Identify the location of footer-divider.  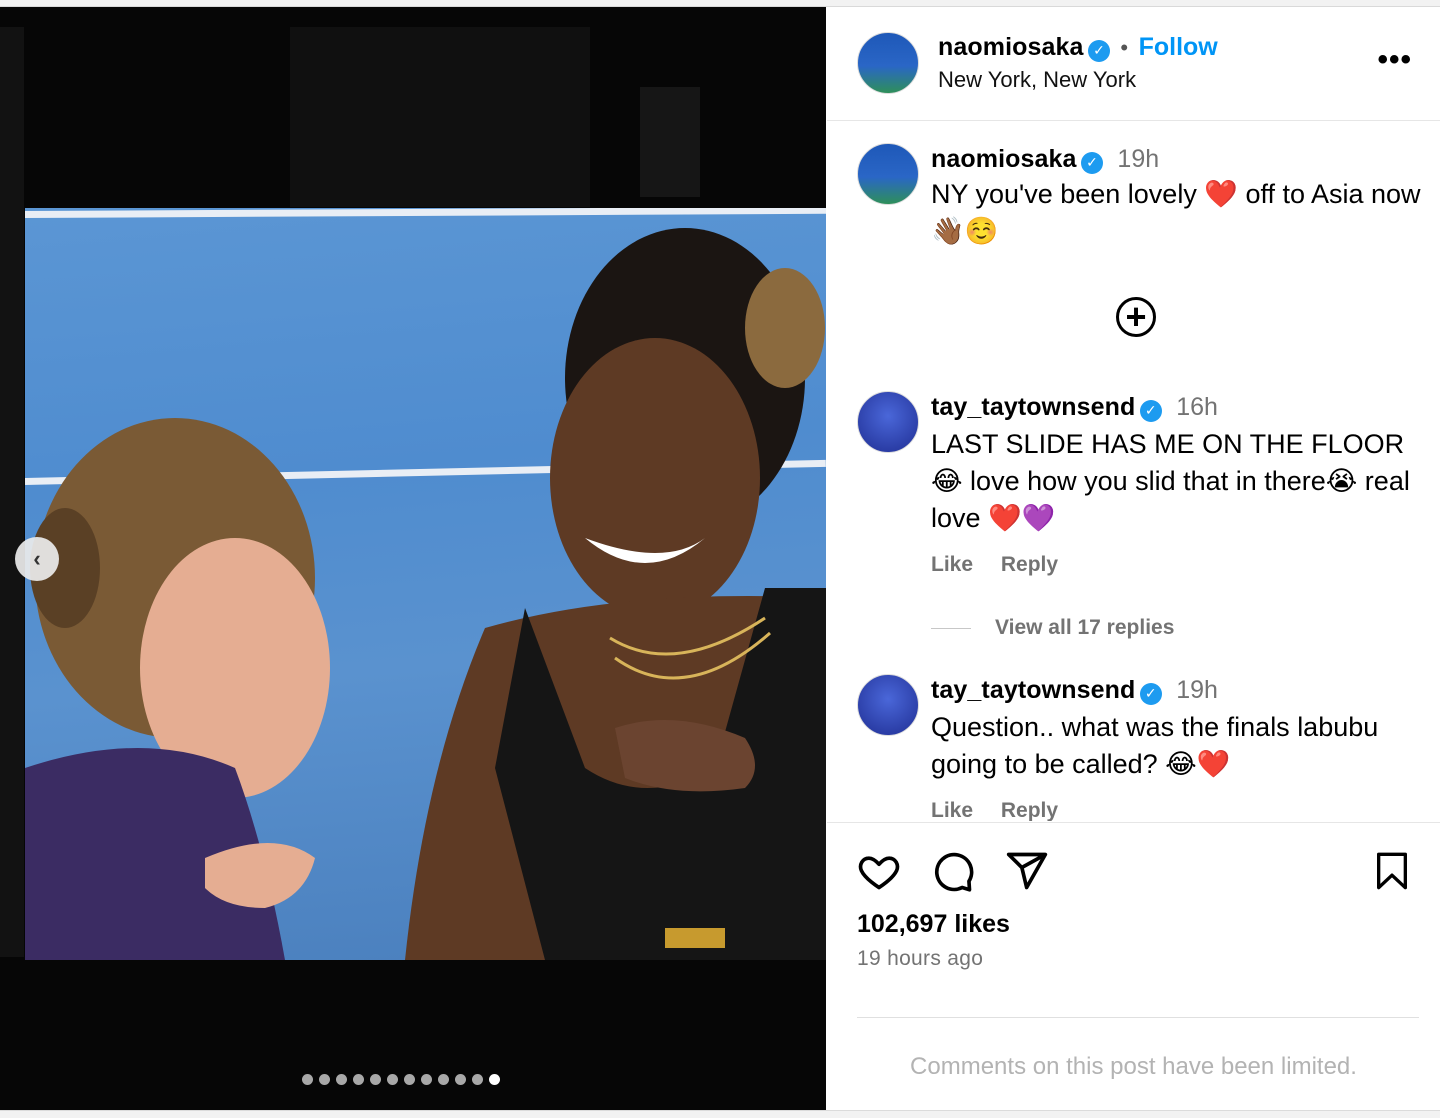
(1138, 1017).